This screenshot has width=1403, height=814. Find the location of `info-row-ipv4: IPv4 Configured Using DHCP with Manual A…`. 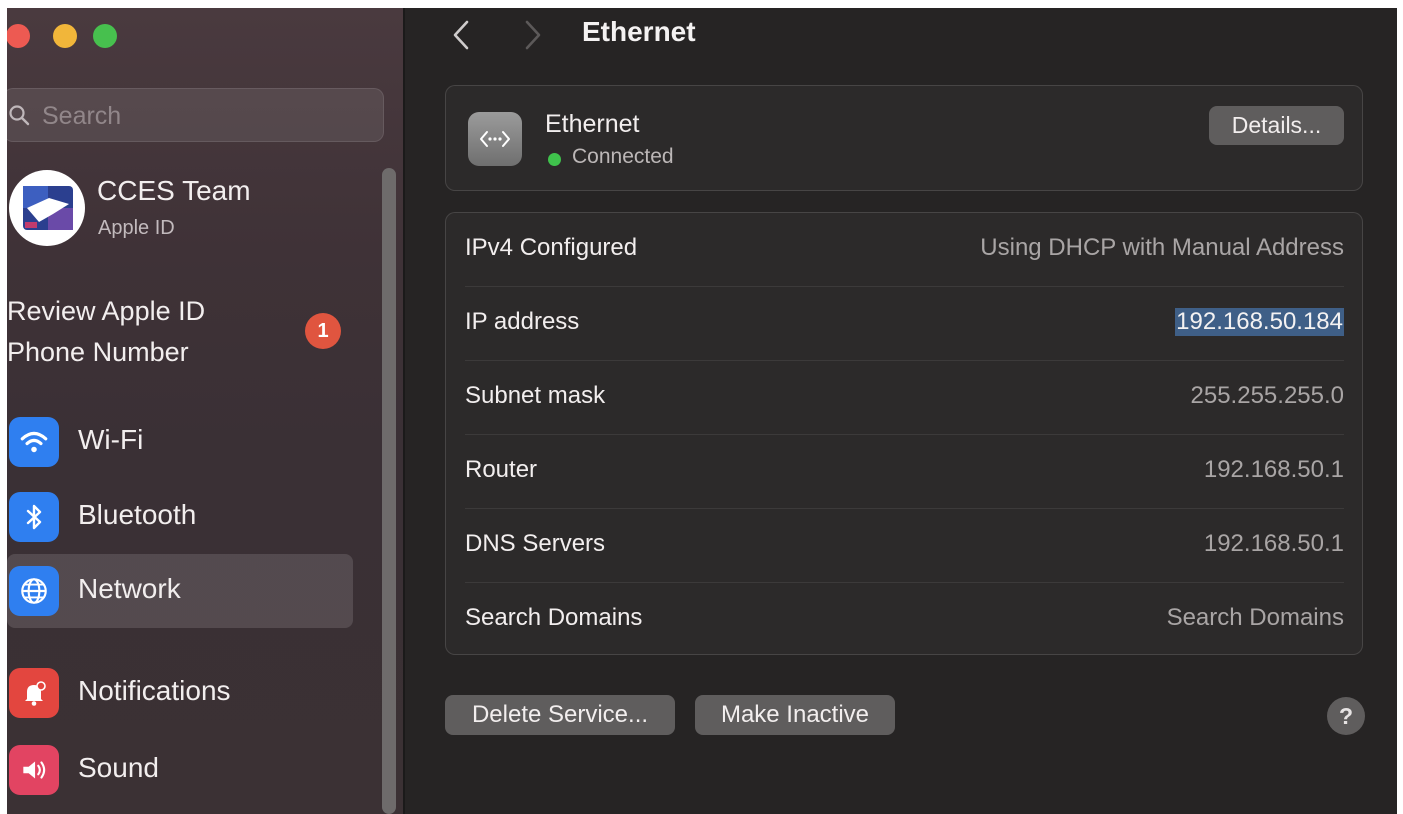

info-row-ipv4: IPv4 Configured Using DHCP with Manual A… is located at coordinates (904, 250).